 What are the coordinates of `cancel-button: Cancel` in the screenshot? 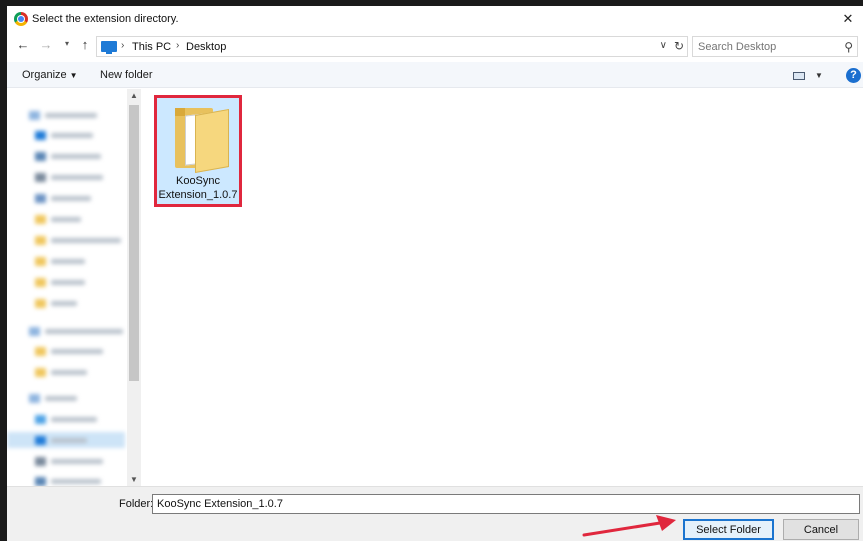 It's located at (821, 529).